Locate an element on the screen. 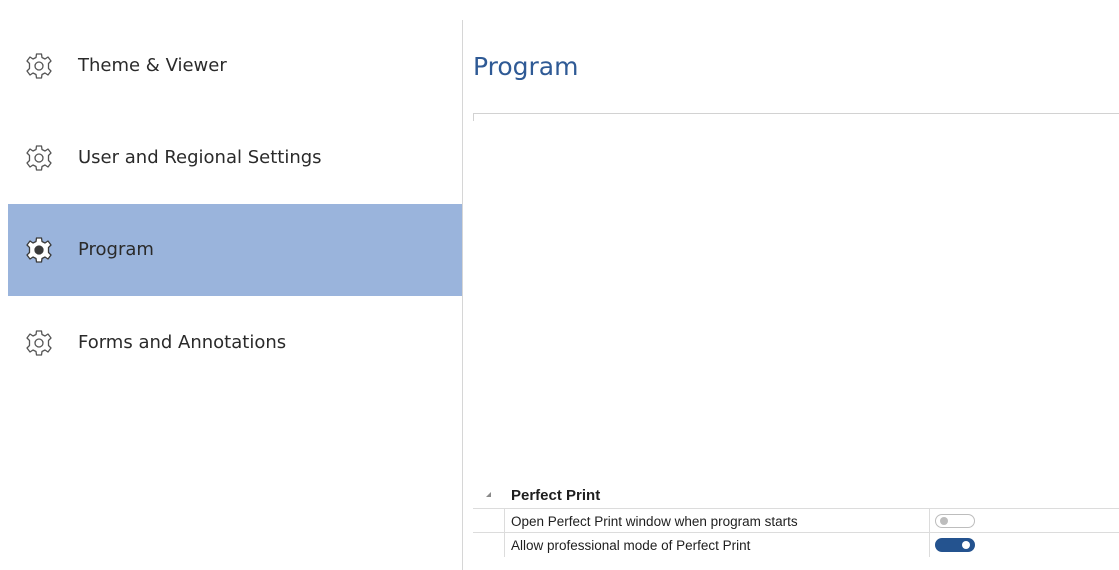  sidebar-item-label: User and Regional Settings is located at coordinates (200, 157).